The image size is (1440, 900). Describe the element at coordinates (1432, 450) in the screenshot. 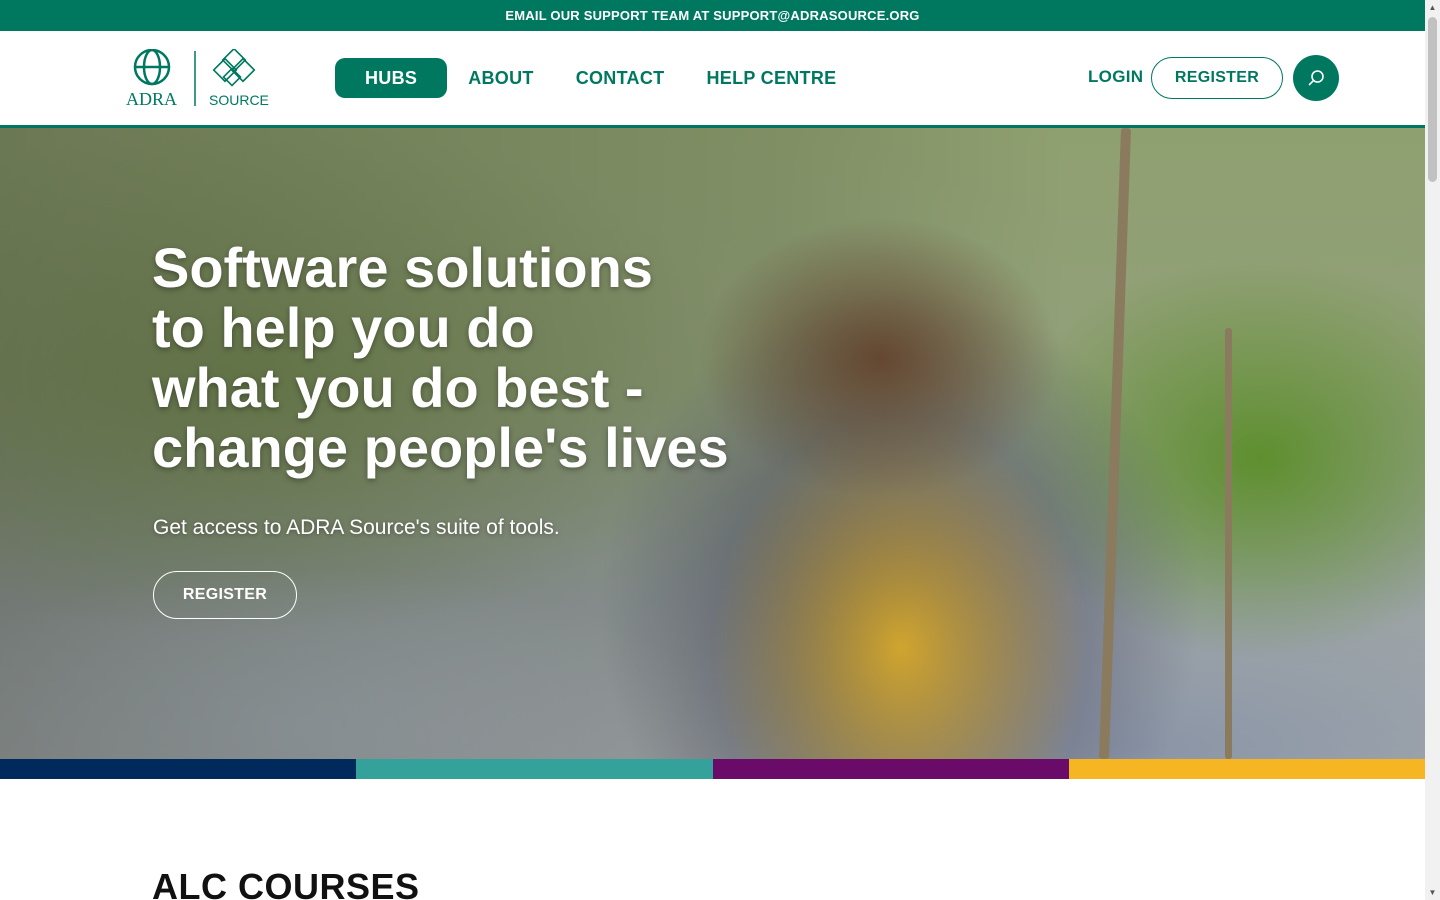

I see `page-scrollbar: ▲ ▼` at that location.